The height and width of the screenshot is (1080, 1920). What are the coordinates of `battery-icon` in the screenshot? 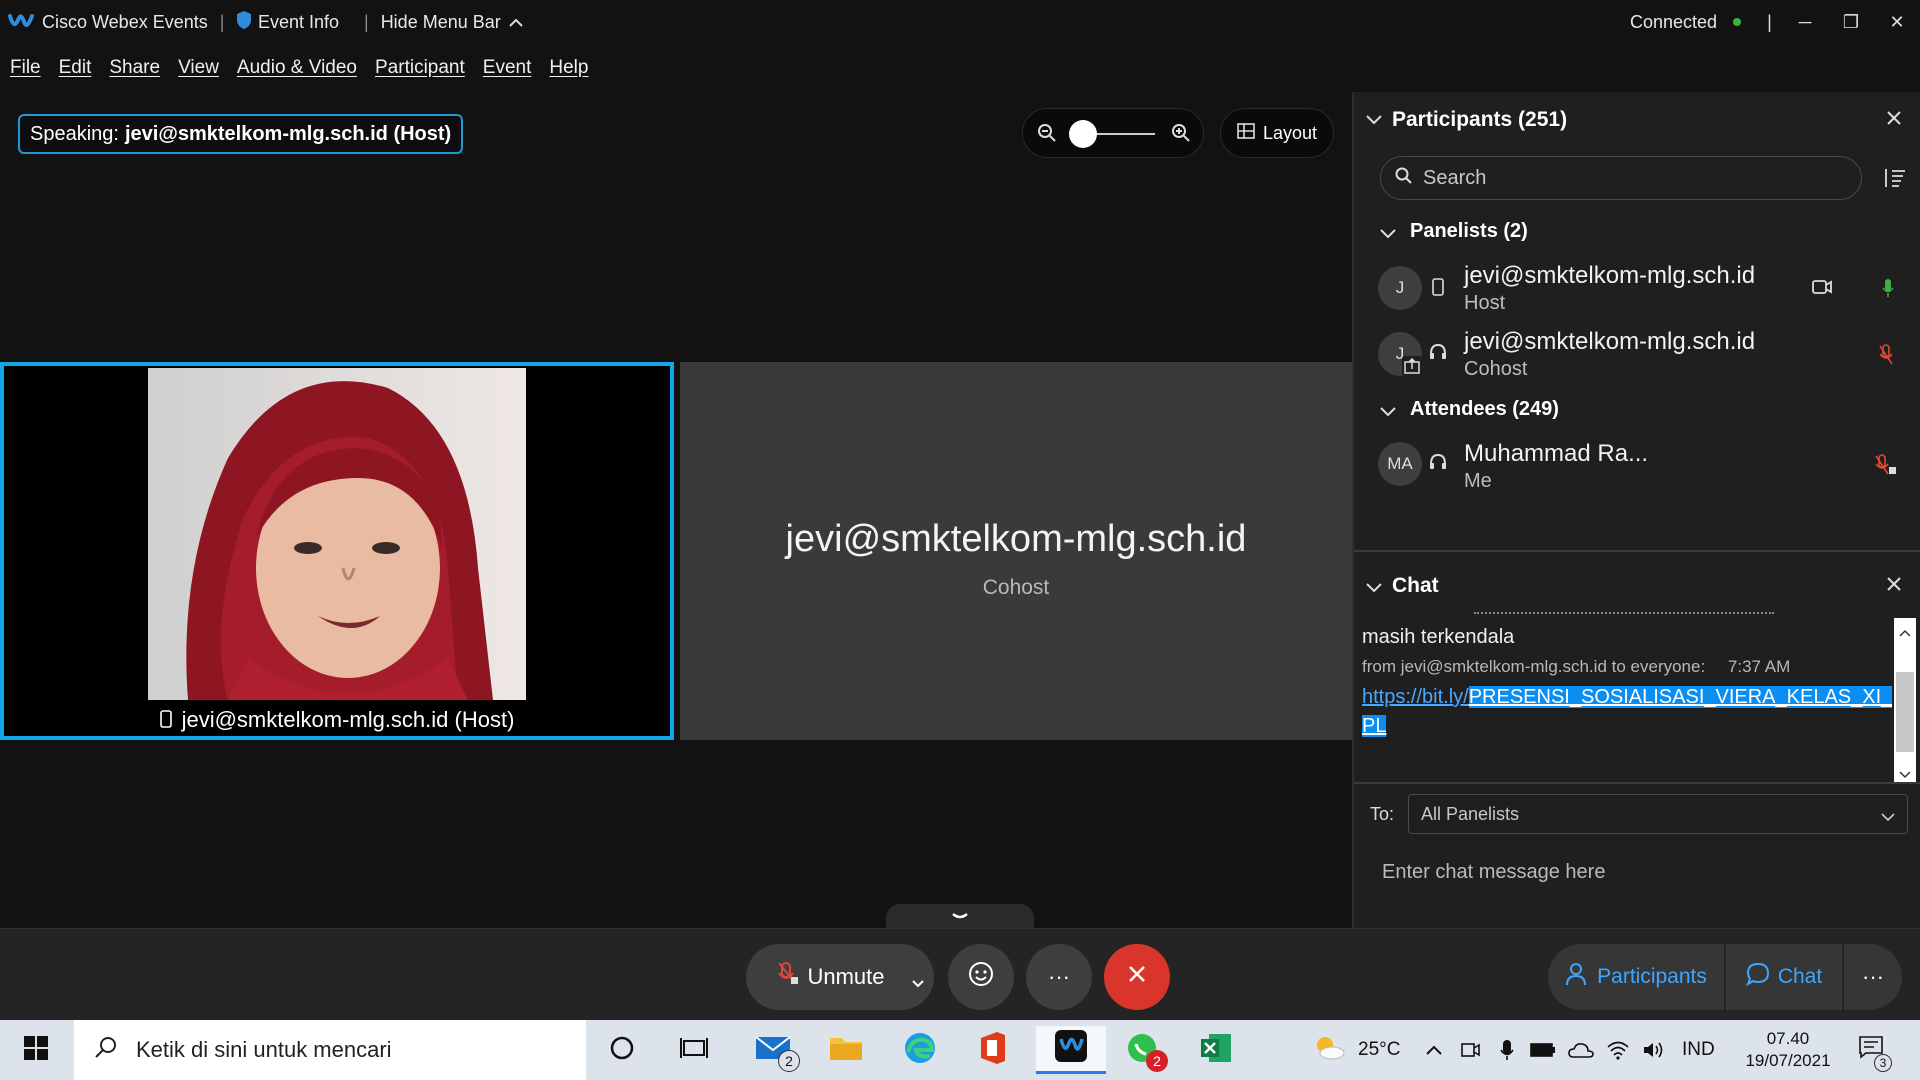 It's located at (1543, 1050).